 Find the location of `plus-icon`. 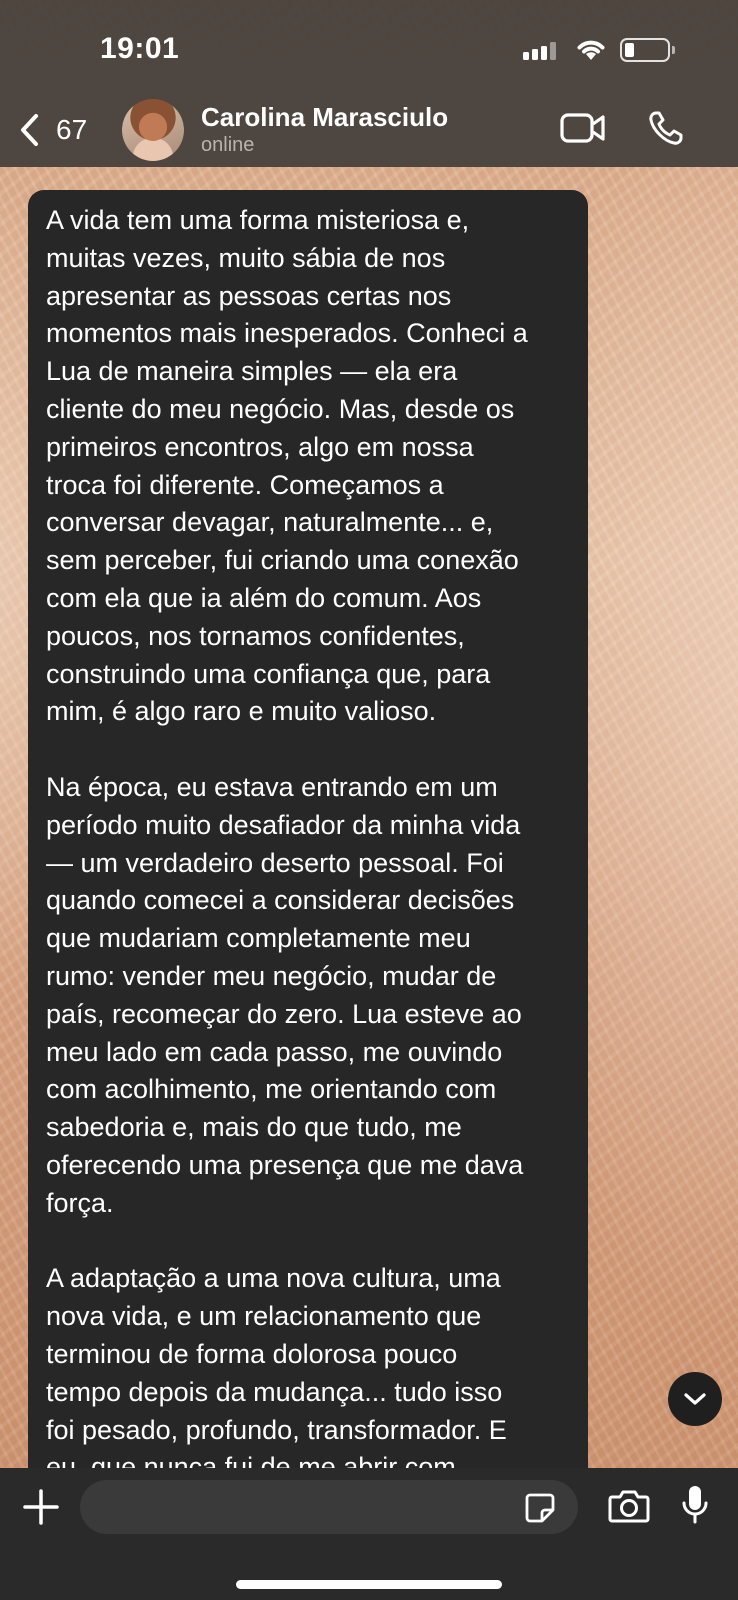

plus-icon is located at coordinates (41, 1507).